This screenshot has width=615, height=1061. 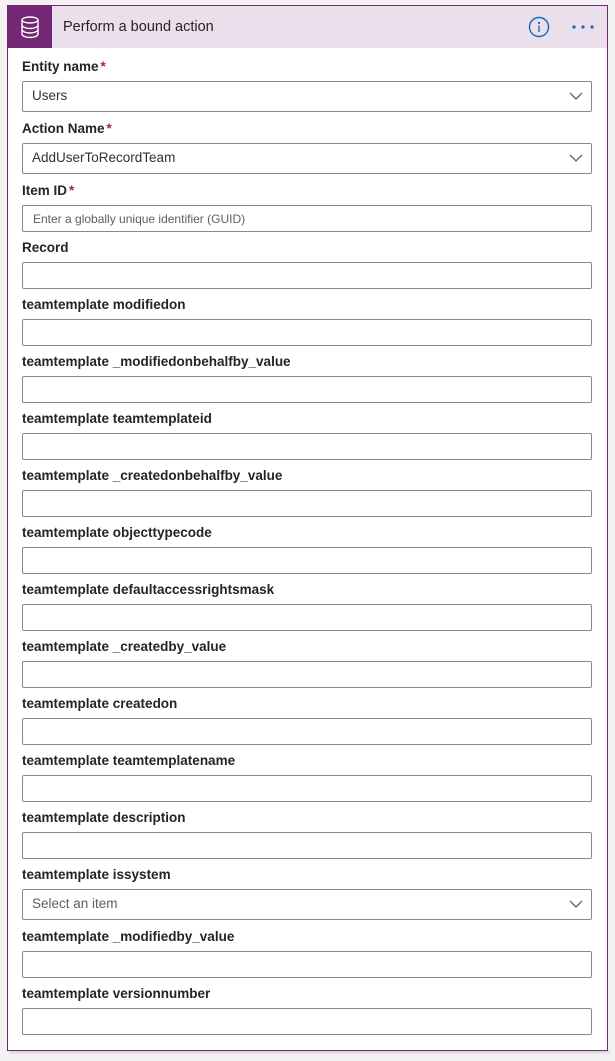 I want to click on createdby-field, so click(x=307, y=674).